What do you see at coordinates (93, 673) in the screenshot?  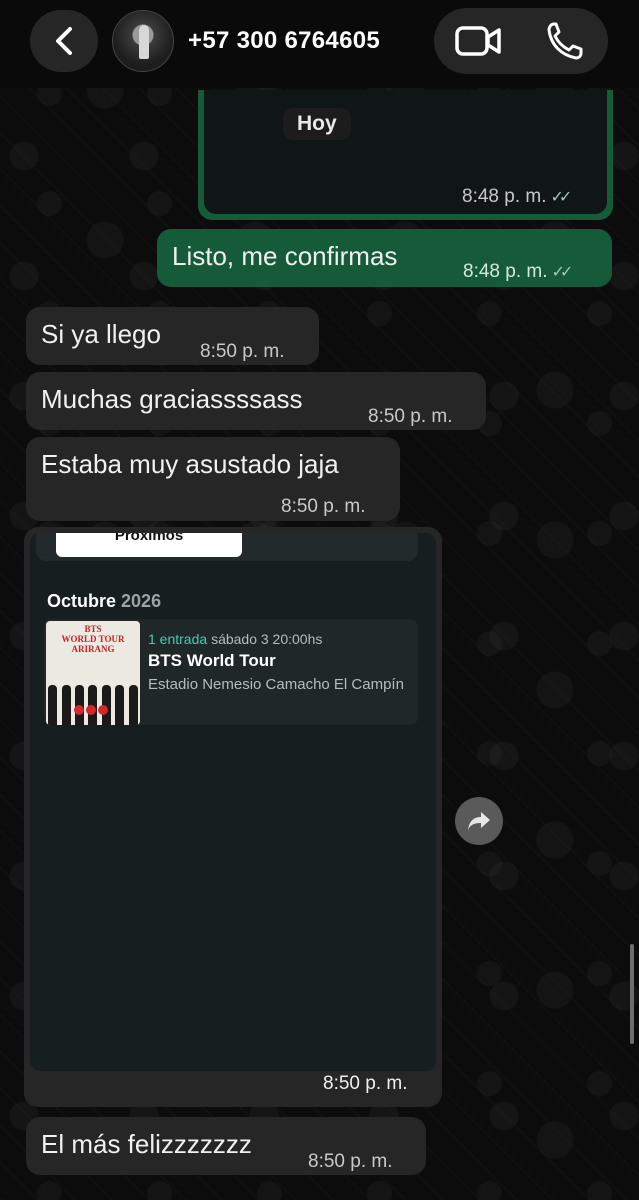 I see `event-poster: BTS WORLD TOUR ARIRANG` at bounding box center [93, 673].